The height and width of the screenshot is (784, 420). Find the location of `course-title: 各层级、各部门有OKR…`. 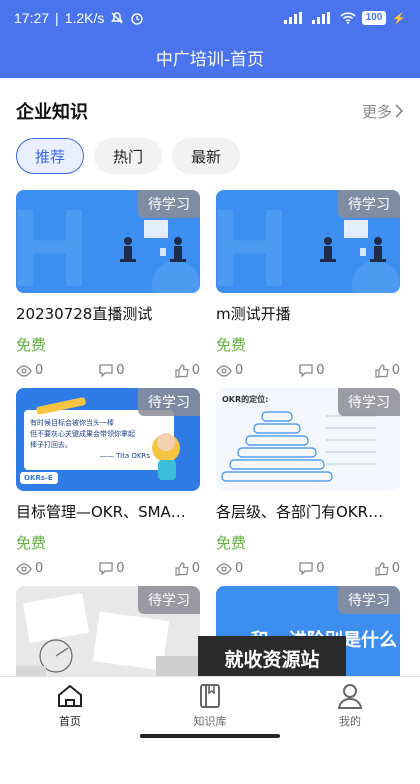

course-title: 各层级、各部门有OKR… is located at coordinates (300, 512).